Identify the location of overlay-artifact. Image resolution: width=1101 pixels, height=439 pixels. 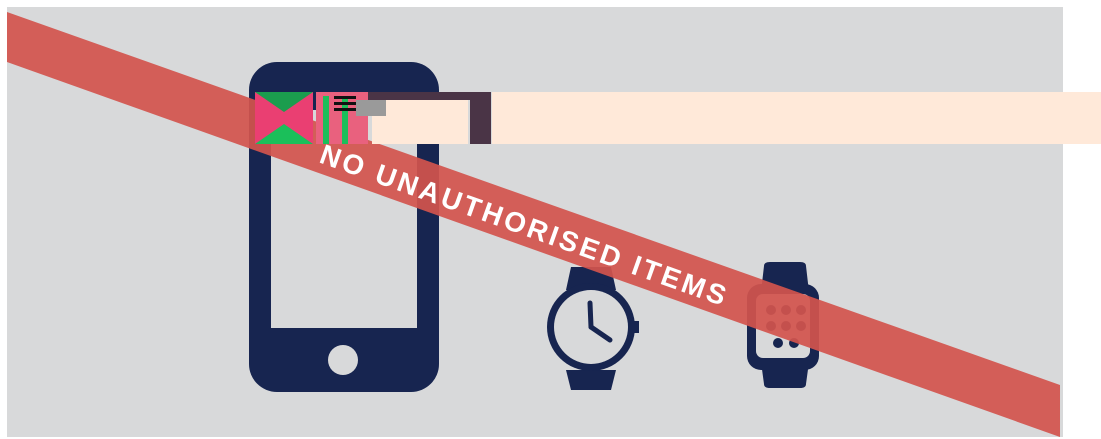
(678, 118).